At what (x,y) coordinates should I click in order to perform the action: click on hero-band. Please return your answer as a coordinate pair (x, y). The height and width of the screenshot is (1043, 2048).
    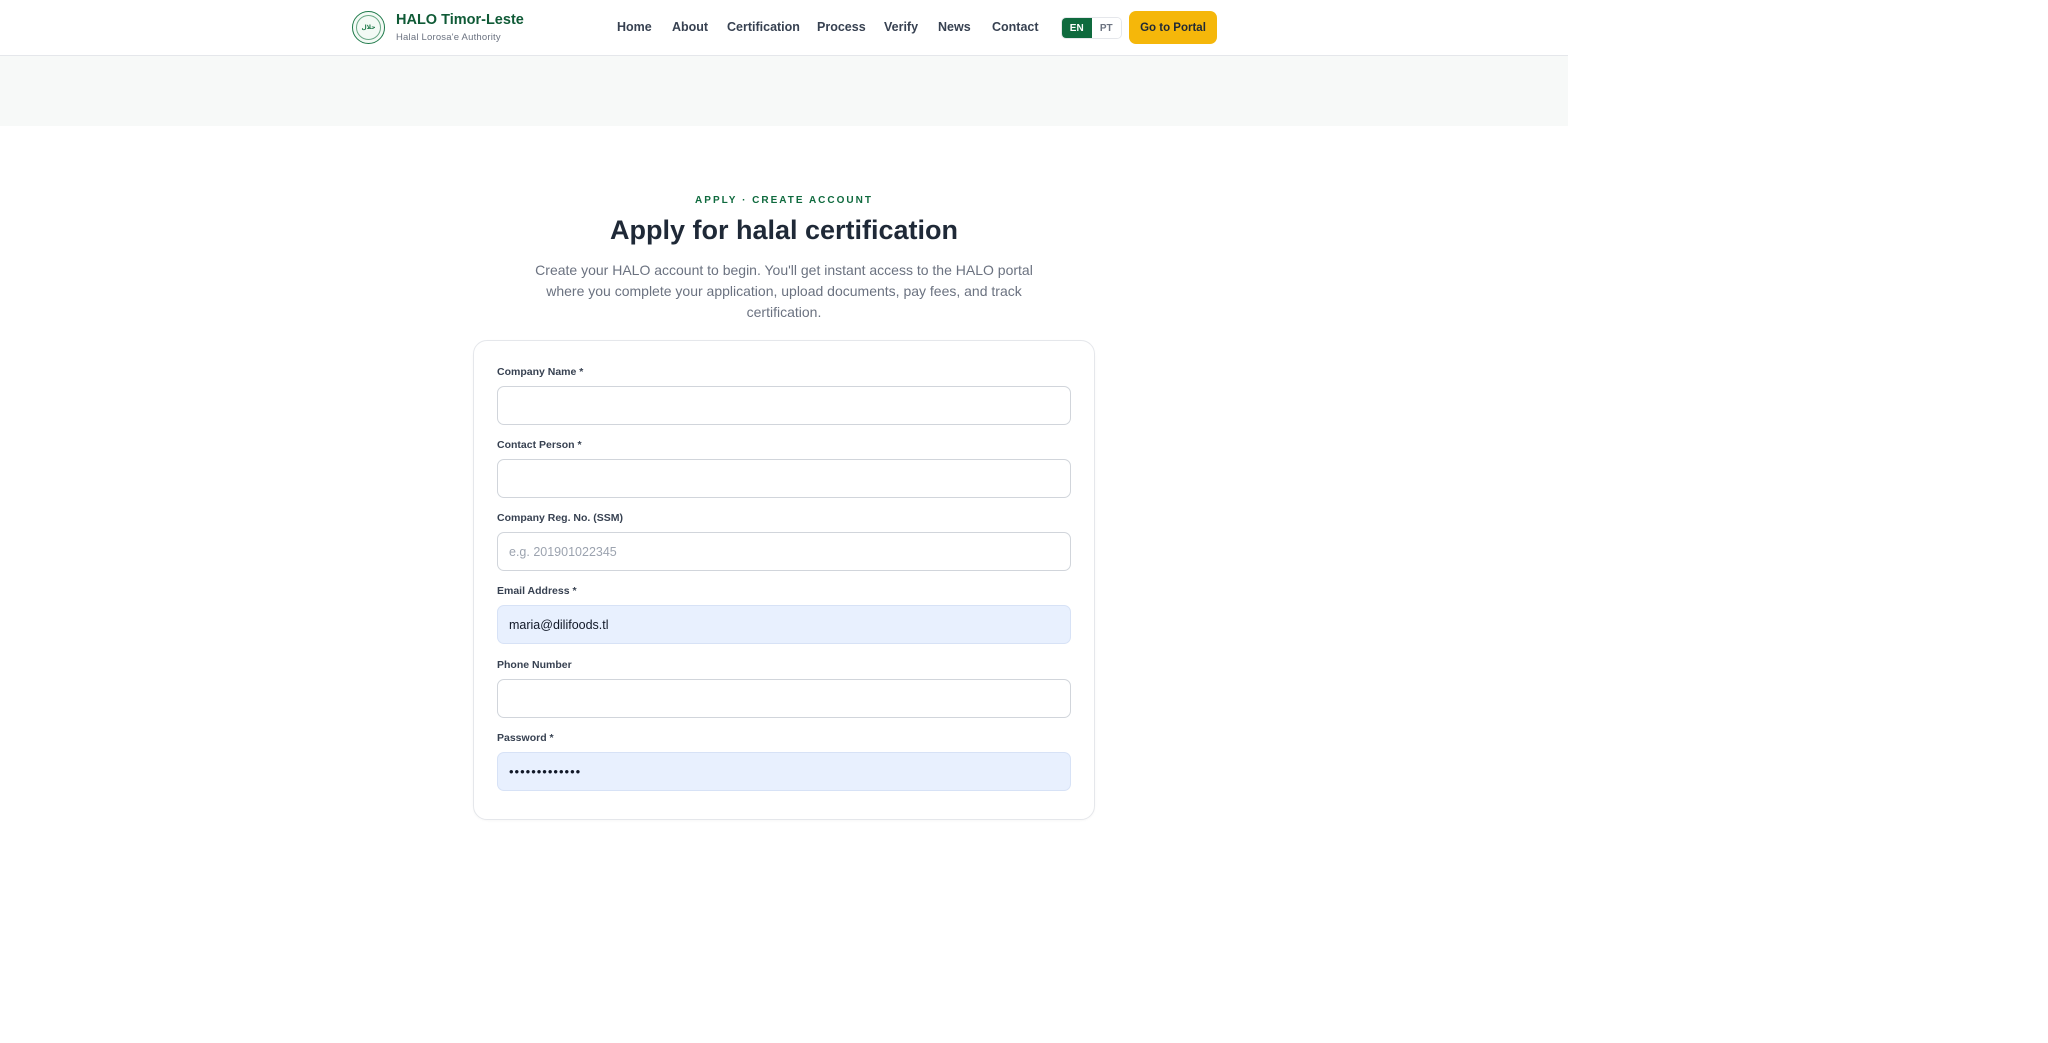
    Looking at the image, I should click on (784, 91).